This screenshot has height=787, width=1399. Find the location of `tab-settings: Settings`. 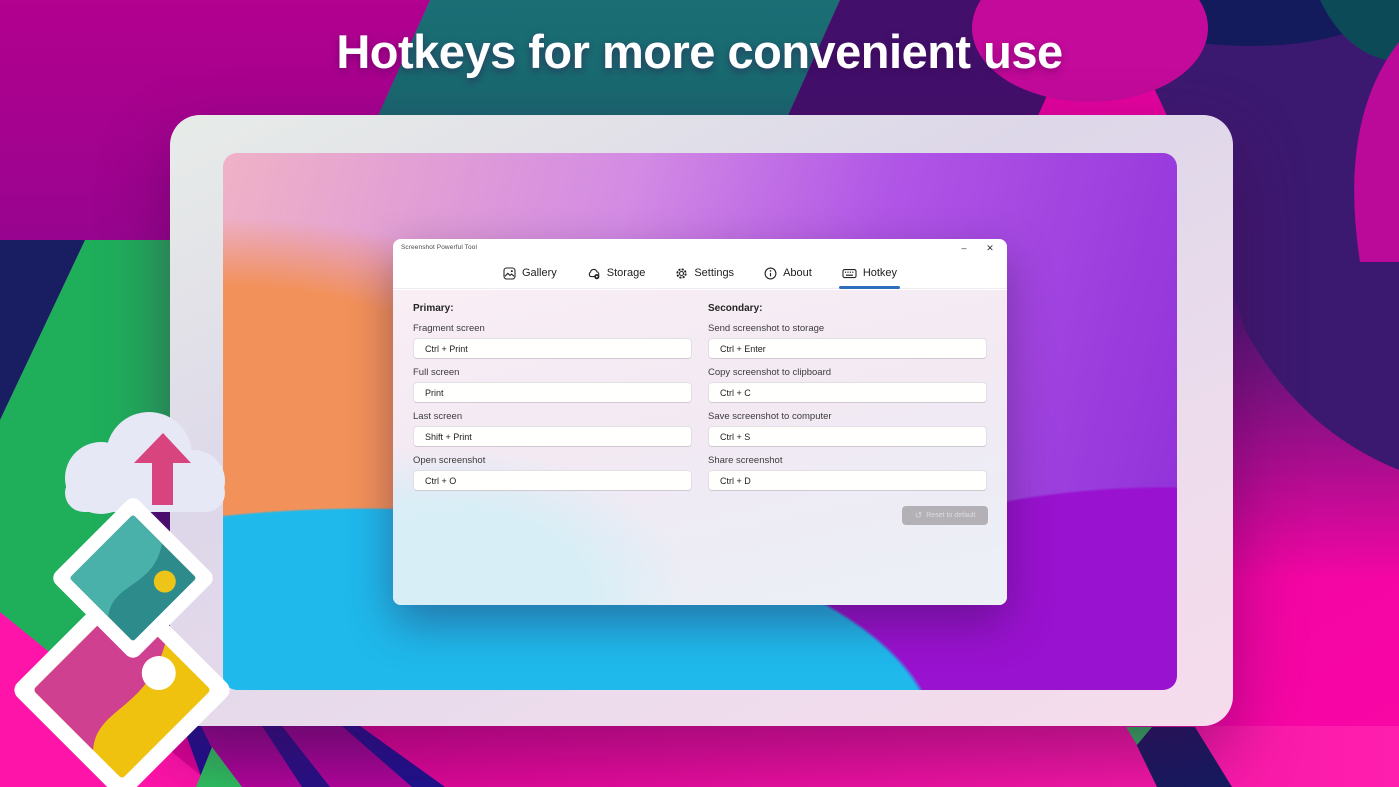

tab-settings: Settings is located at coordinates (704, 273).